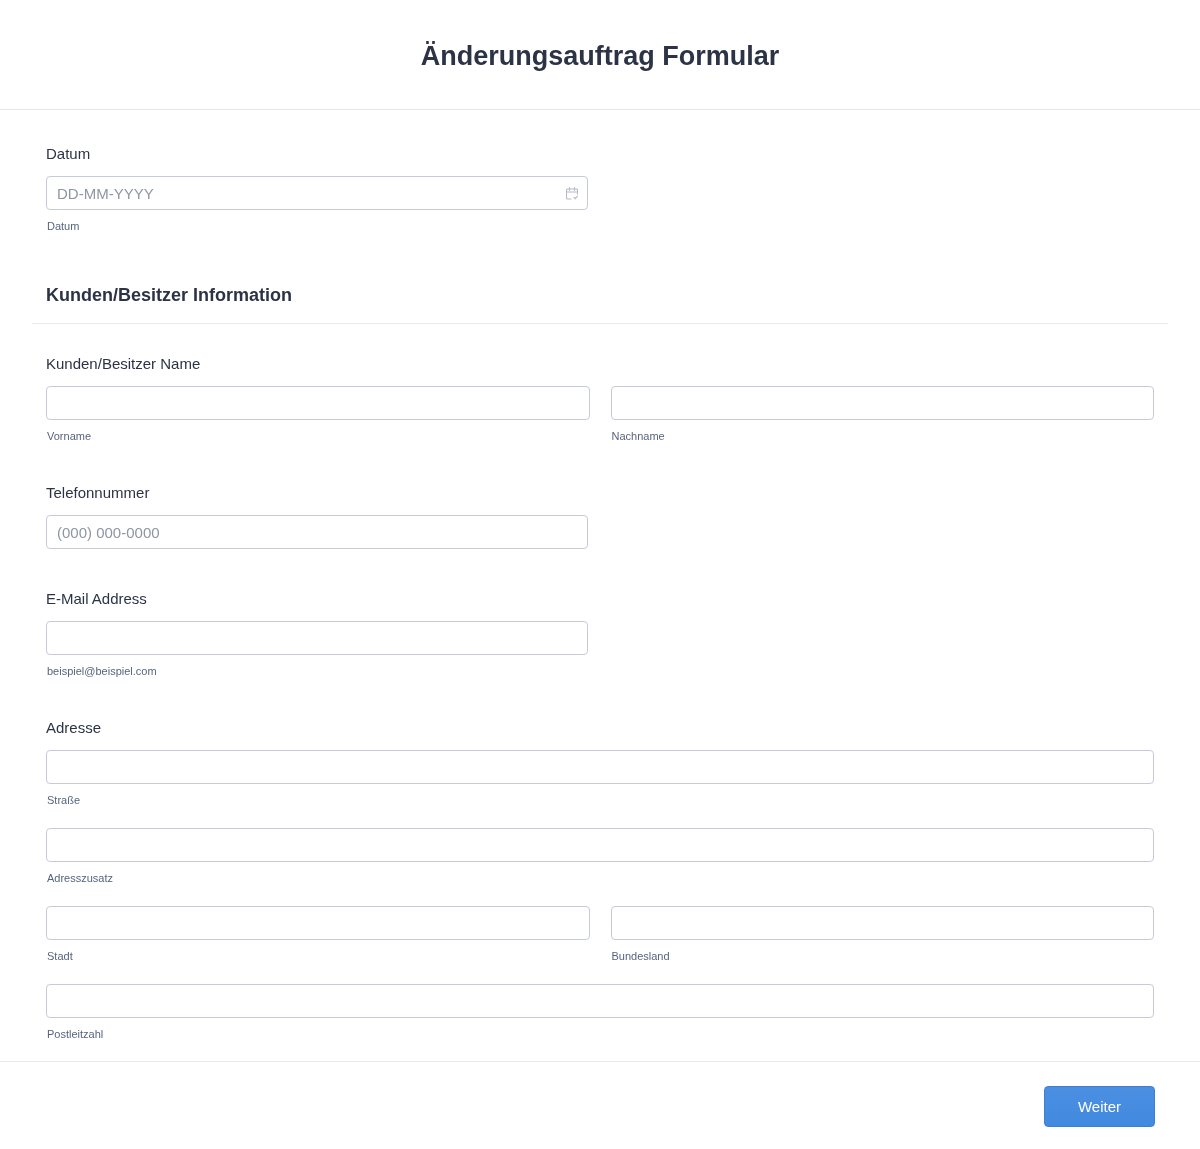 This screenshot has width=1200, height=1149. I want to click on field-label: Datum, so click(69, 154).